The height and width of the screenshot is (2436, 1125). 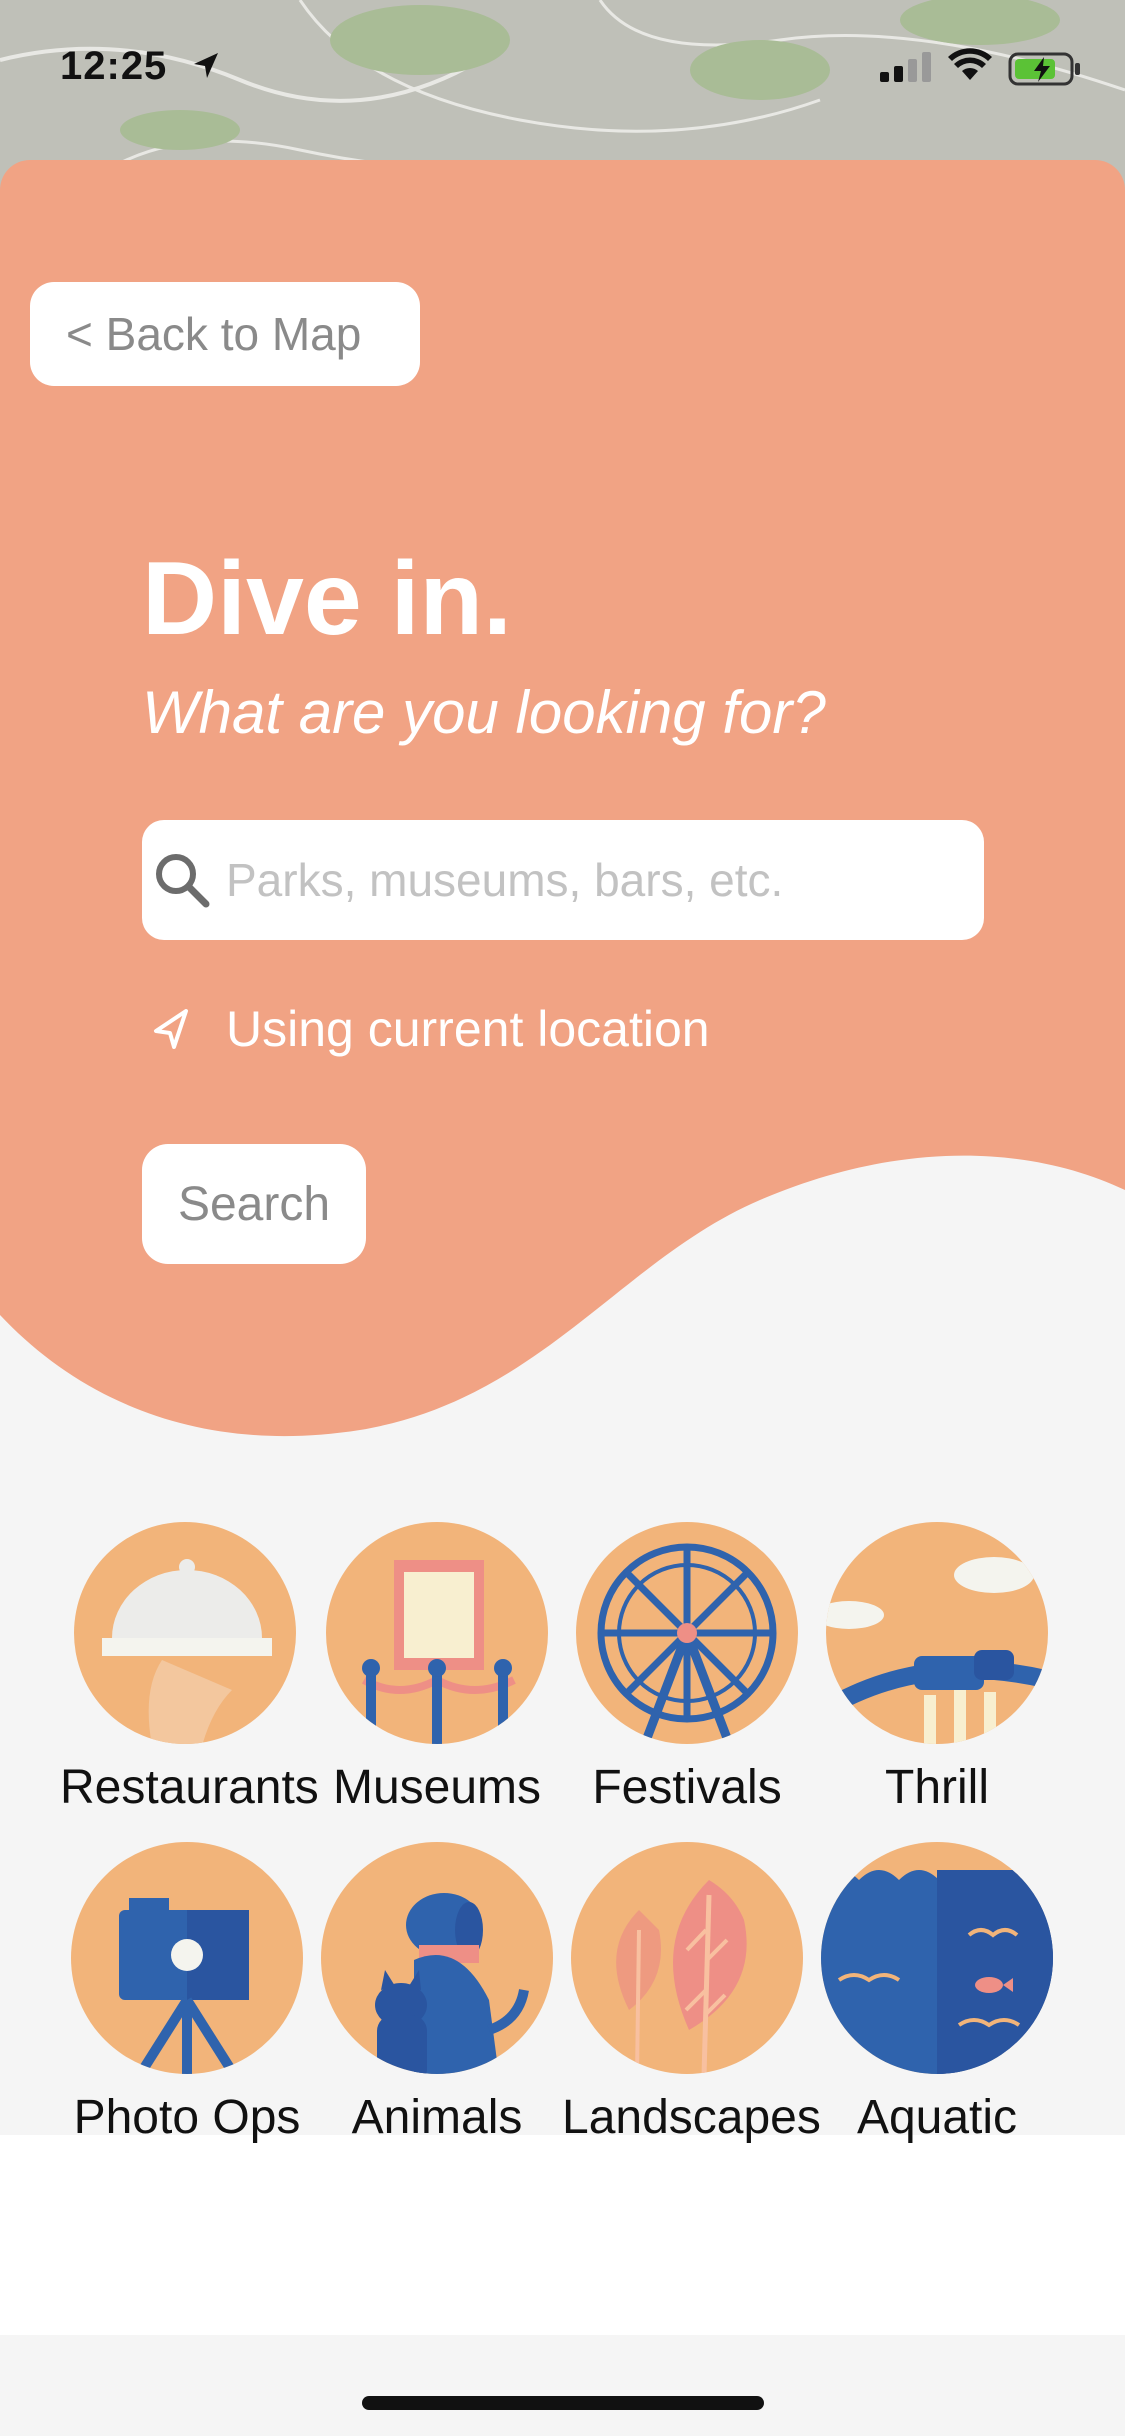 I want to click on category-aquatic: Aquatic, so click(x=937, y=1992).